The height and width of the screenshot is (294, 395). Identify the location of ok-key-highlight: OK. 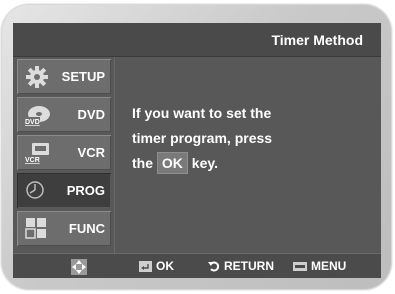
(172, 163).